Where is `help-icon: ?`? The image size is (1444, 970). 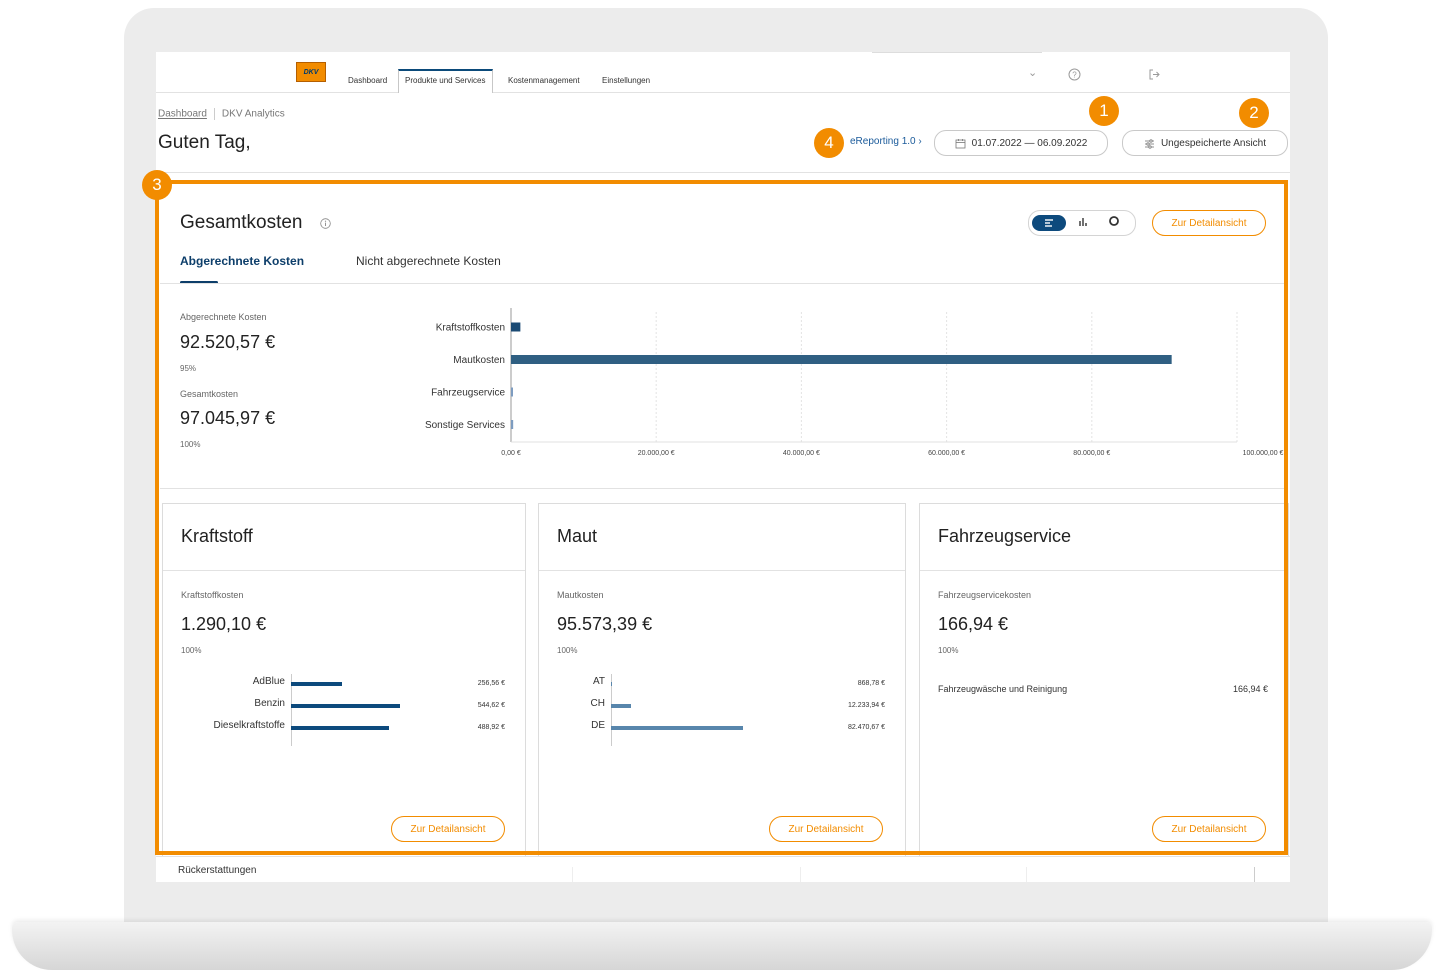 help-icon: ? is located at coordinates (1074, 76).